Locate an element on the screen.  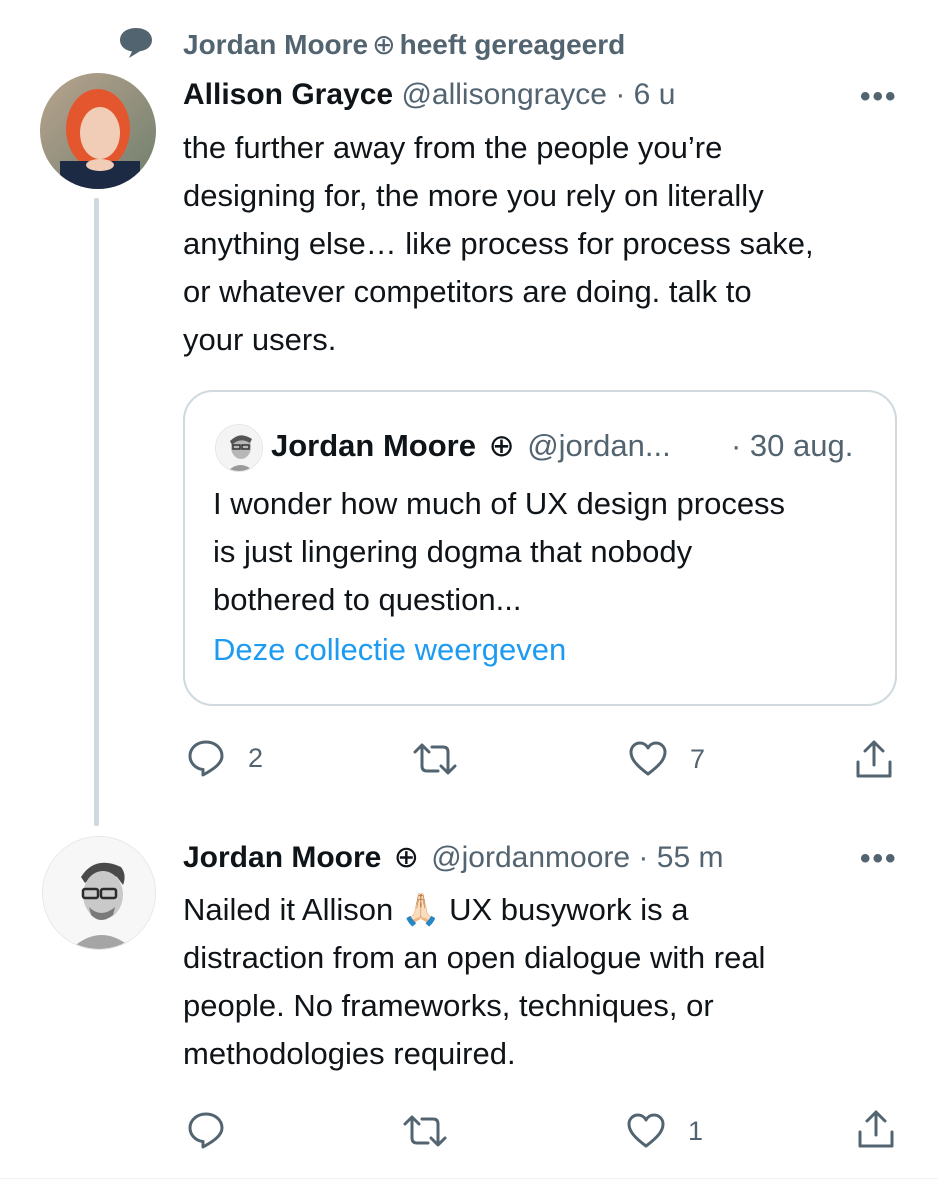
reply-button is located at coordinates (217, 1130).